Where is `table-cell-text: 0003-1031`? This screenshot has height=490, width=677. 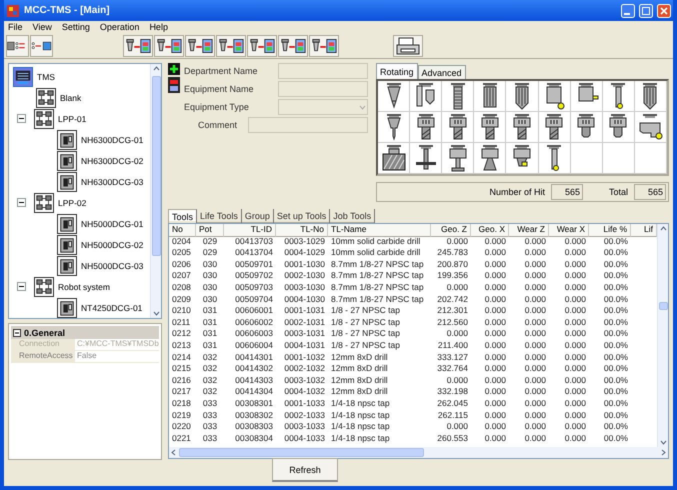 table-cell-text: 0003-1031 is located at coordinates (304, 334).